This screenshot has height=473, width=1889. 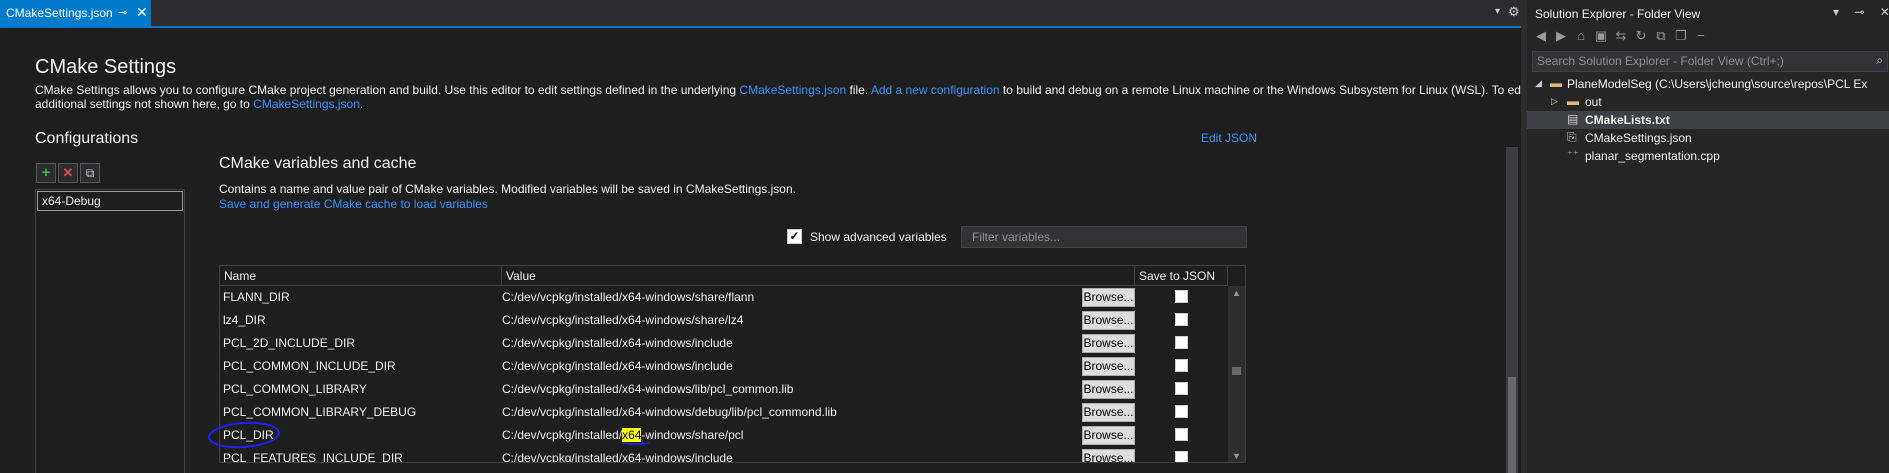 I want to click on gear-icon: ⚙, so click(x=1514, y=12).